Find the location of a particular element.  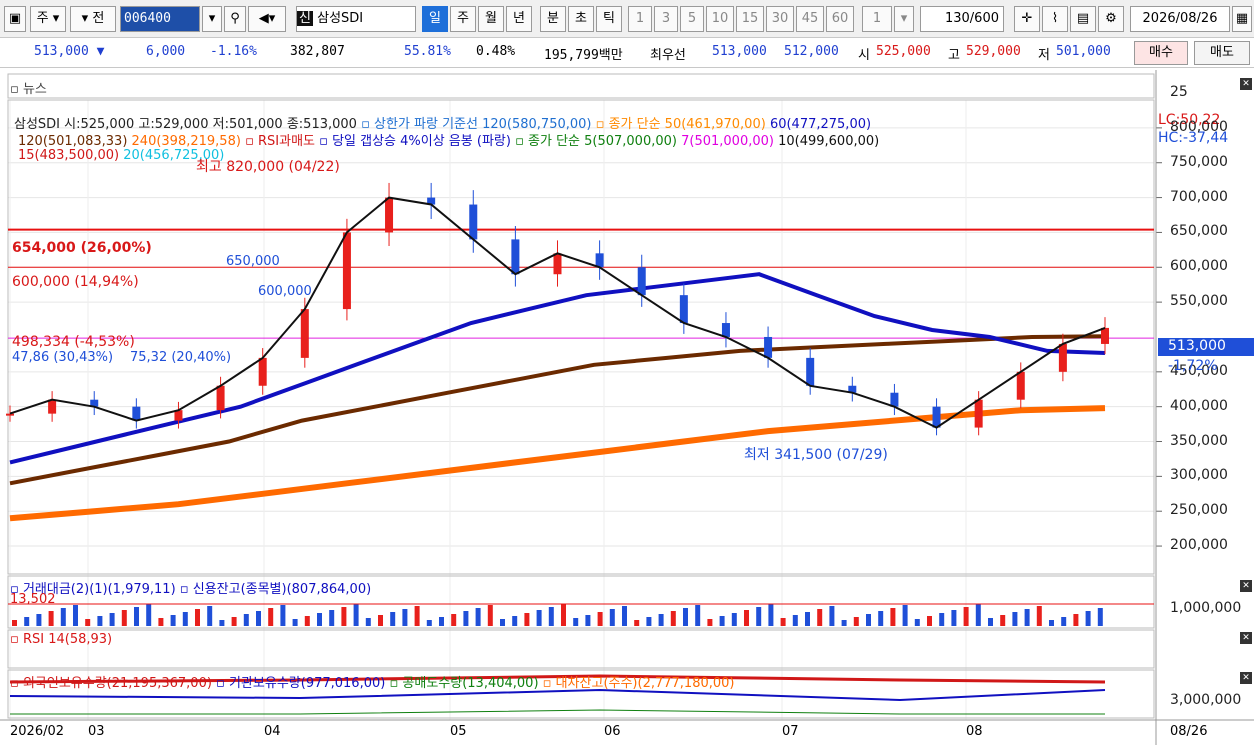

price-tick-label: 250,000 is located at coordinates (1199, 510).